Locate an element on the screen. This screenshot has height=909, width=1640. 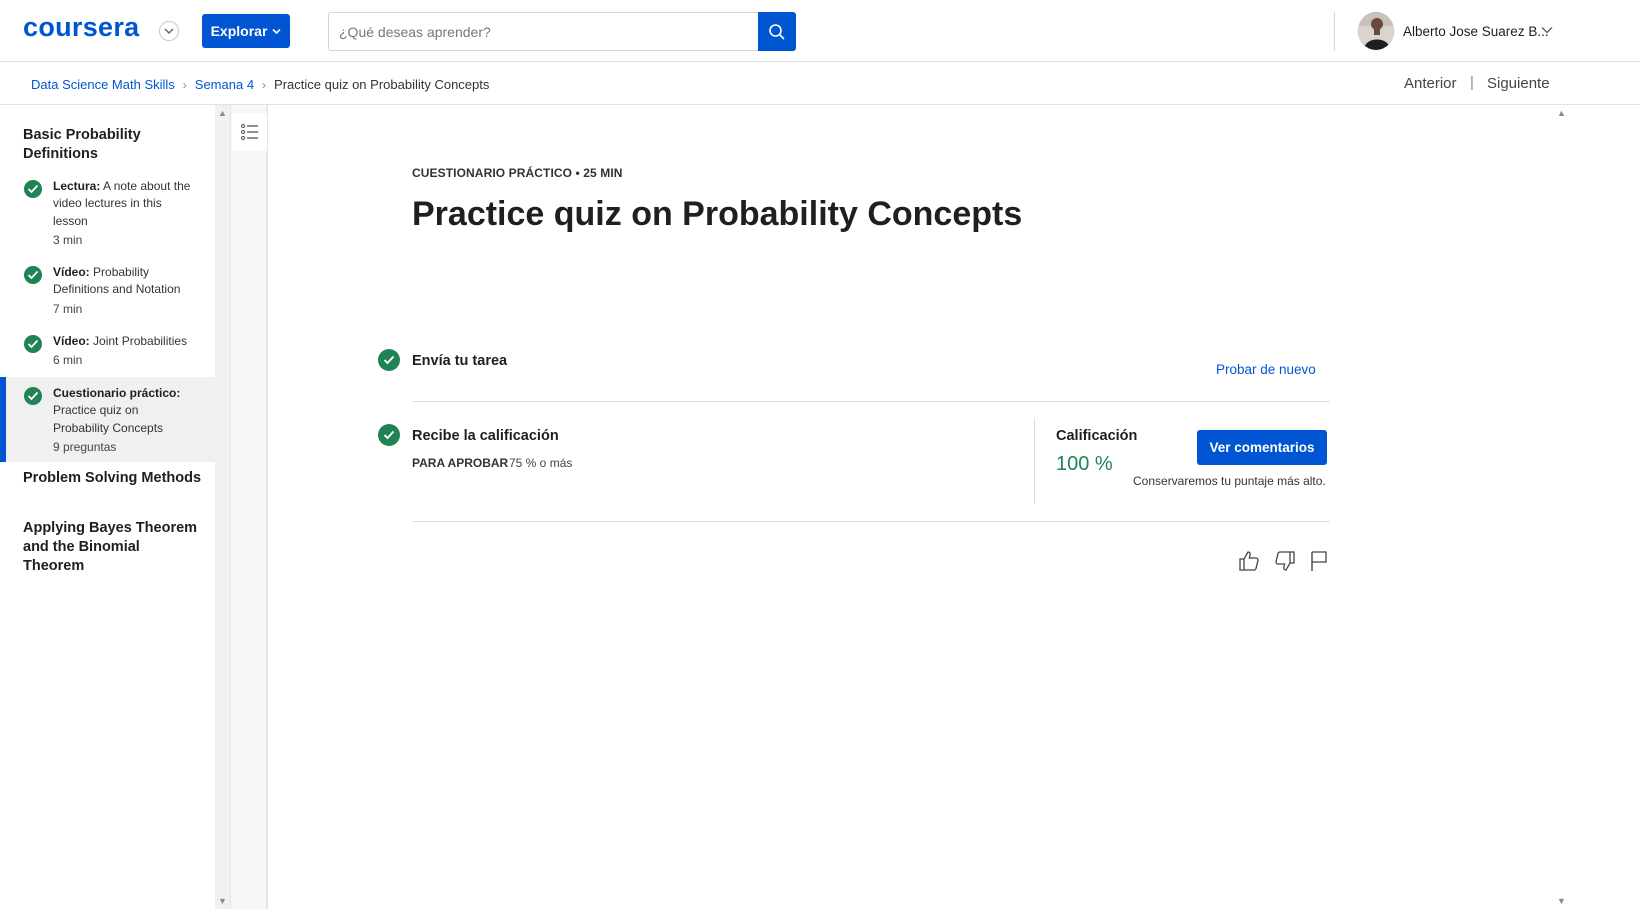
right-gutter is located at coordinates (1604, 507).